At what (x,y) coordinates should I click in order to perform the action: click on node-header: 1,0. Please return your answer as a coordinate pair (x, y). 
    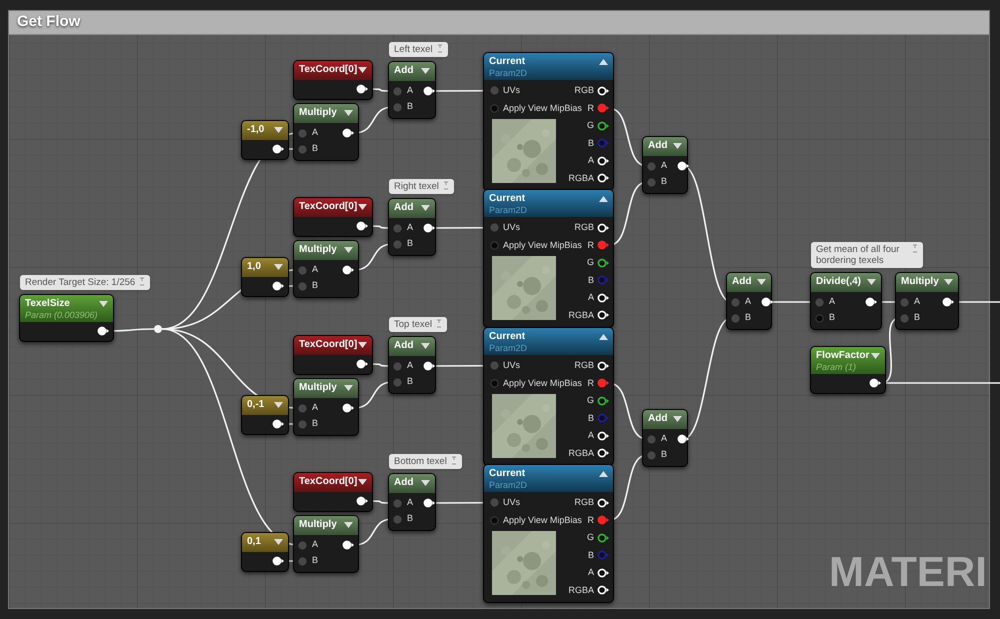
    Looking at the image, I should click on (265, 267).